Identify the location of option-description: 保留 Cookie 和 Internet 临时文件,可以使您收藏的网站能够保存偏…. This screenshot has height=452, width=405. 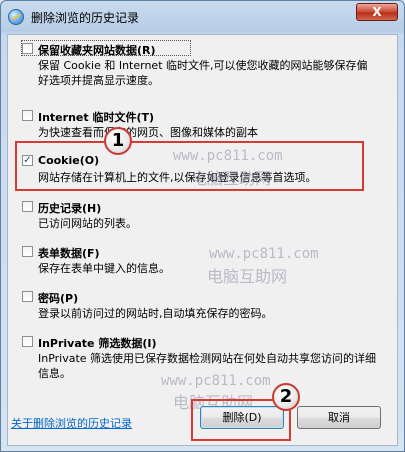
(203, 73).